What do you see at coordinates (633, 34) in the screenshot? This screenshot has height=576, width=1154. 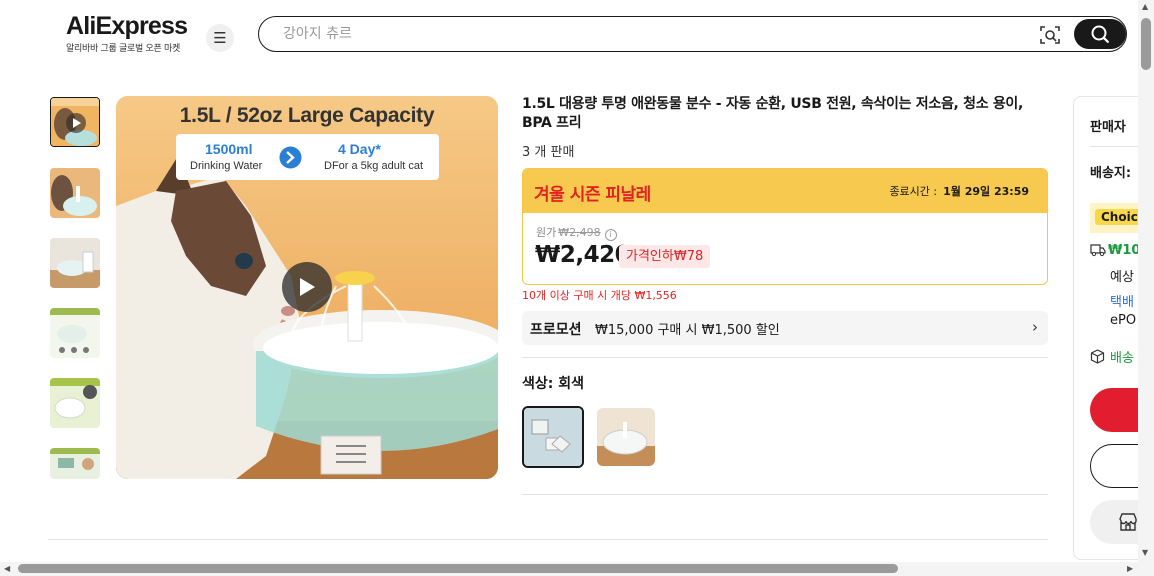 I see `search-input` at bounding box center [633, 34].